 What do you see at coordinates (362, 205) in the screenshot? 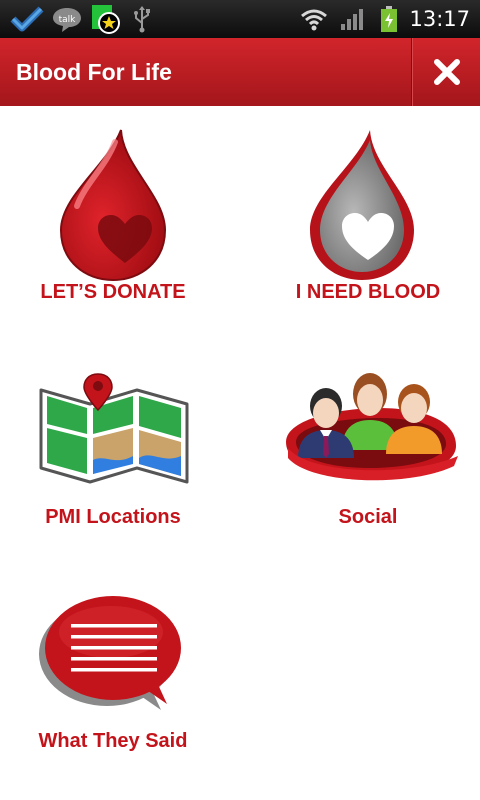
I see `blood-drop-grey-icon` at bounding box center [362, 205].